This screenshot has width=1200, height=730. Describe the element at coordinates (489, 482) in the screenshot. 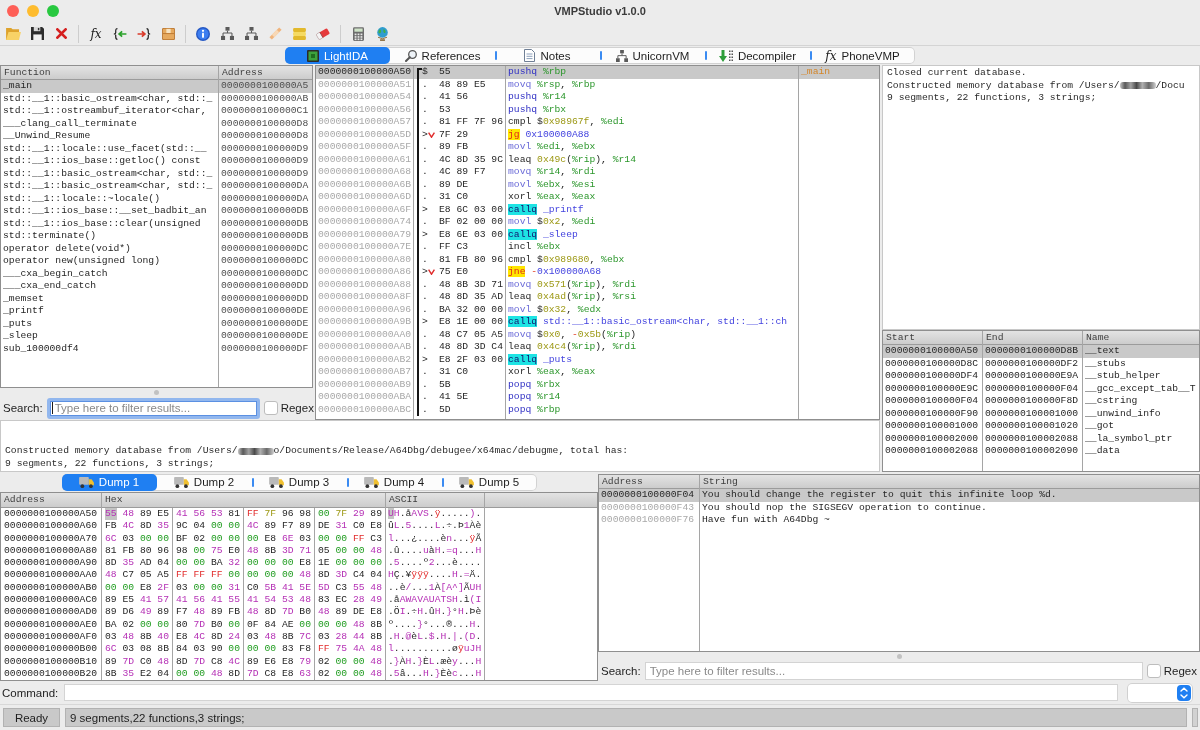

I see `tab: Dump 5` at that location.